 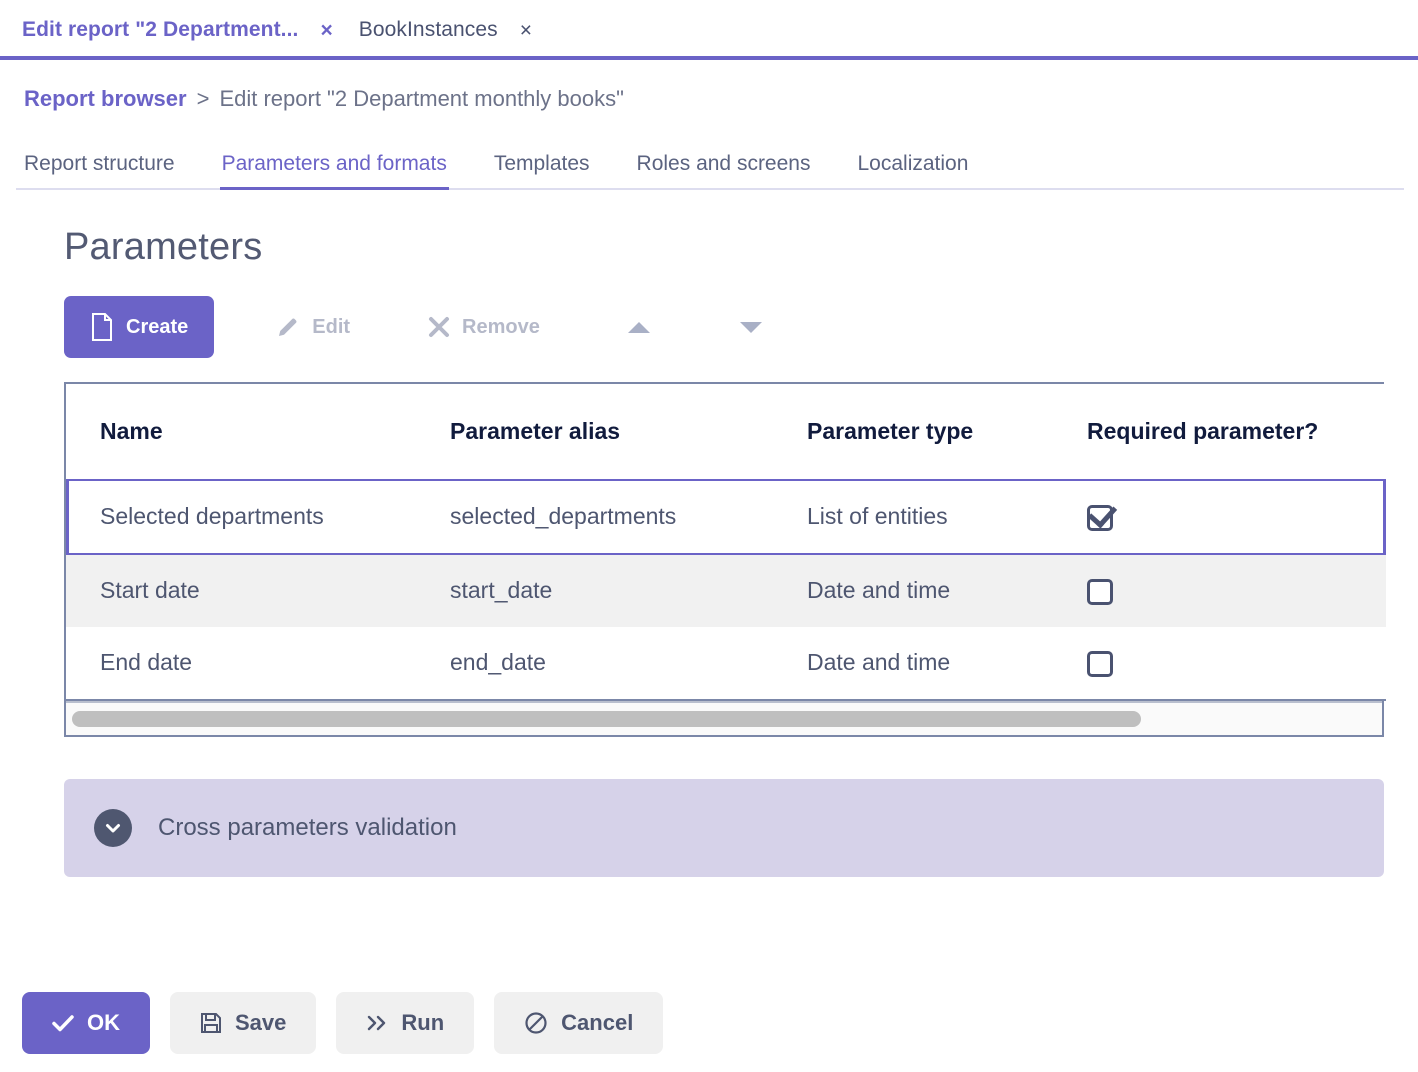 What do you see at coordinates (536, 1023) in the screenshot?
I see `no-entry-icon` at bounding box center [536, 1023].